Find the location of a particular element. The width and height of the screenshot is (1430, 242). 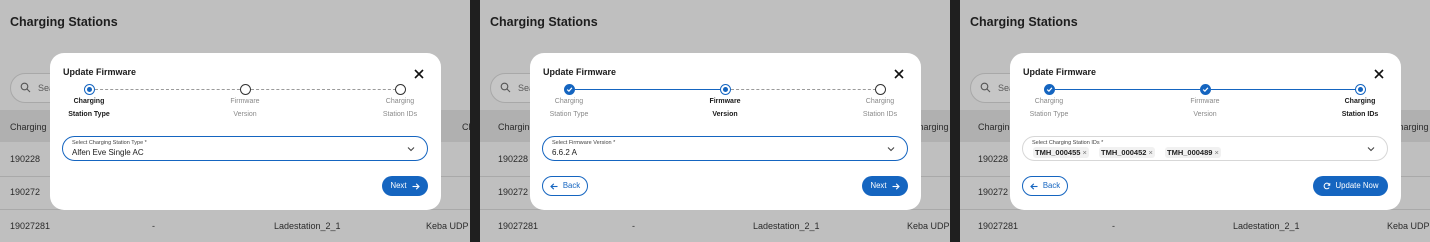

chip-label: TMH_000455 is located at coordinates (1058, 152).